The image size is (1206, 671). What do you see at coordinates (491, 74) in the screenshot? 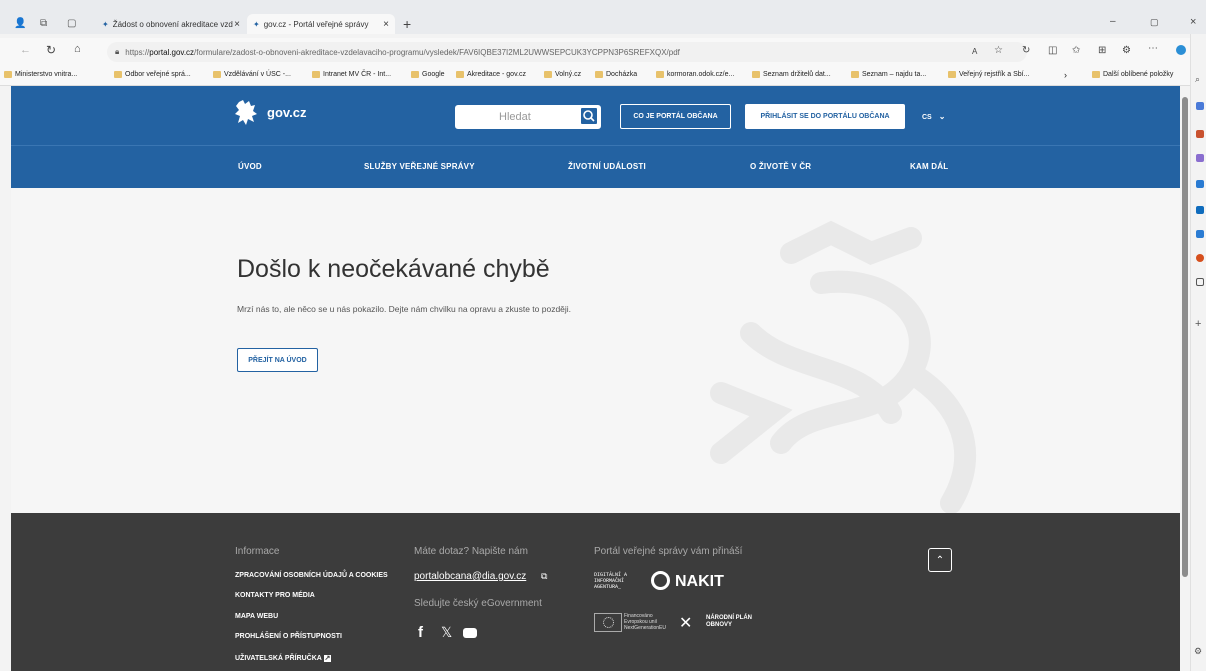
I see `bookmark-item: Akreditace - gov.cz` at bounding box center [491, 74].